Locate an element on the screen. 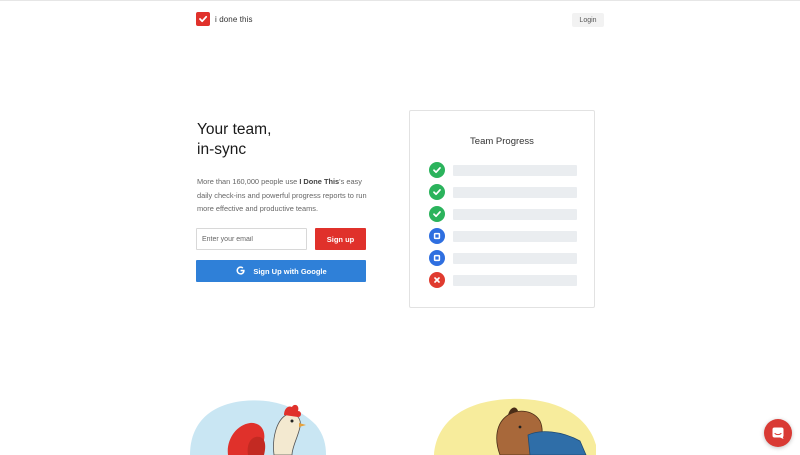  horse-illustration is located at coordinates (515, 425).